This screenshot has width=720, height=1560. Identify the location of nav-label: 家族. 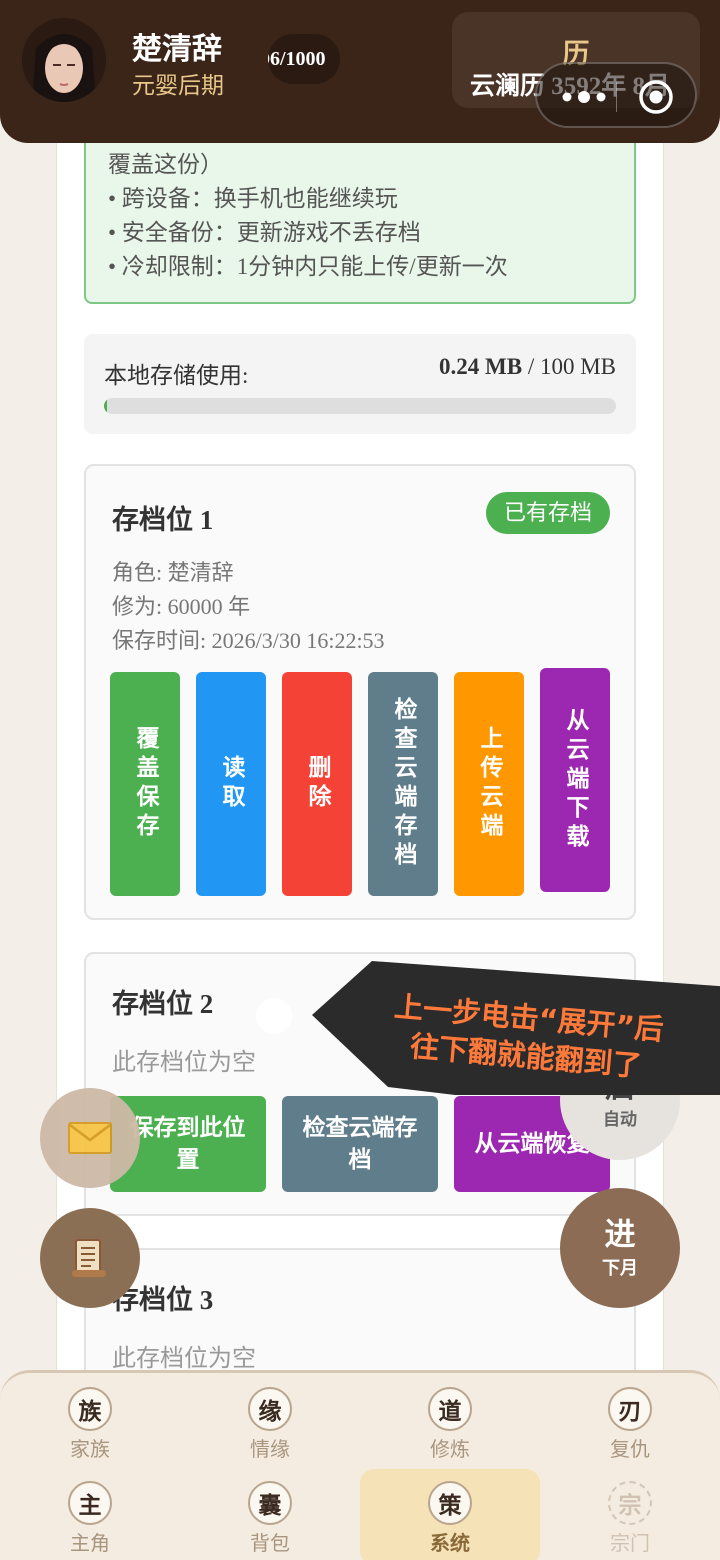
(90, 1450).